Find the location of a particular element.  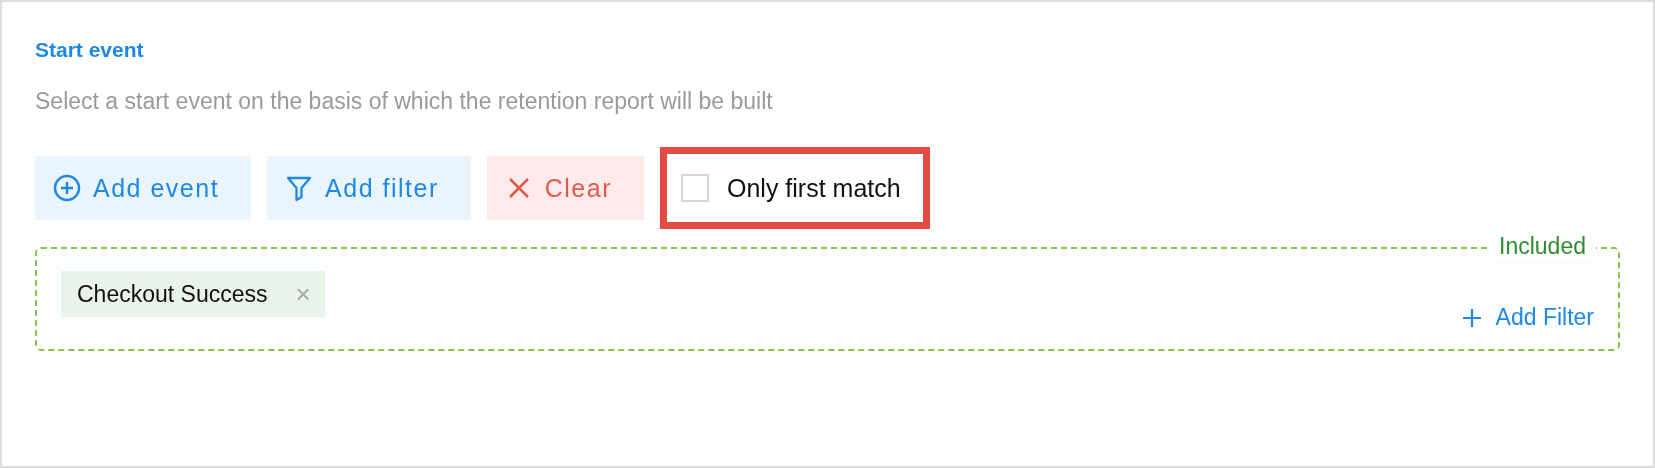

plus-icon is located at coordinates (1471, 317).